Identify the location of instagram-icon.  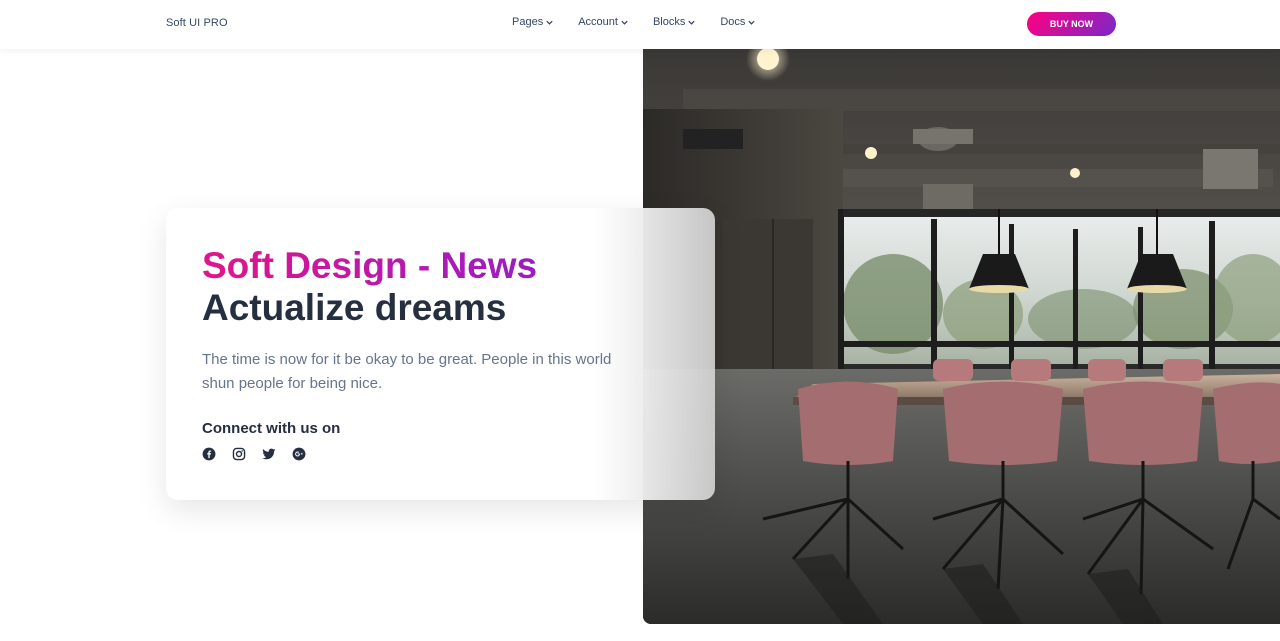
(239, 454).